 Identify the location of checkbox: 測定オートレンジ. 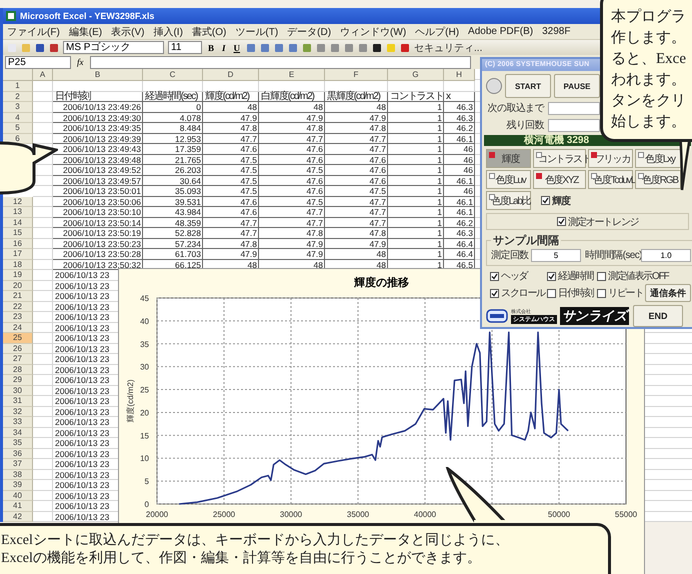
(597, 221).